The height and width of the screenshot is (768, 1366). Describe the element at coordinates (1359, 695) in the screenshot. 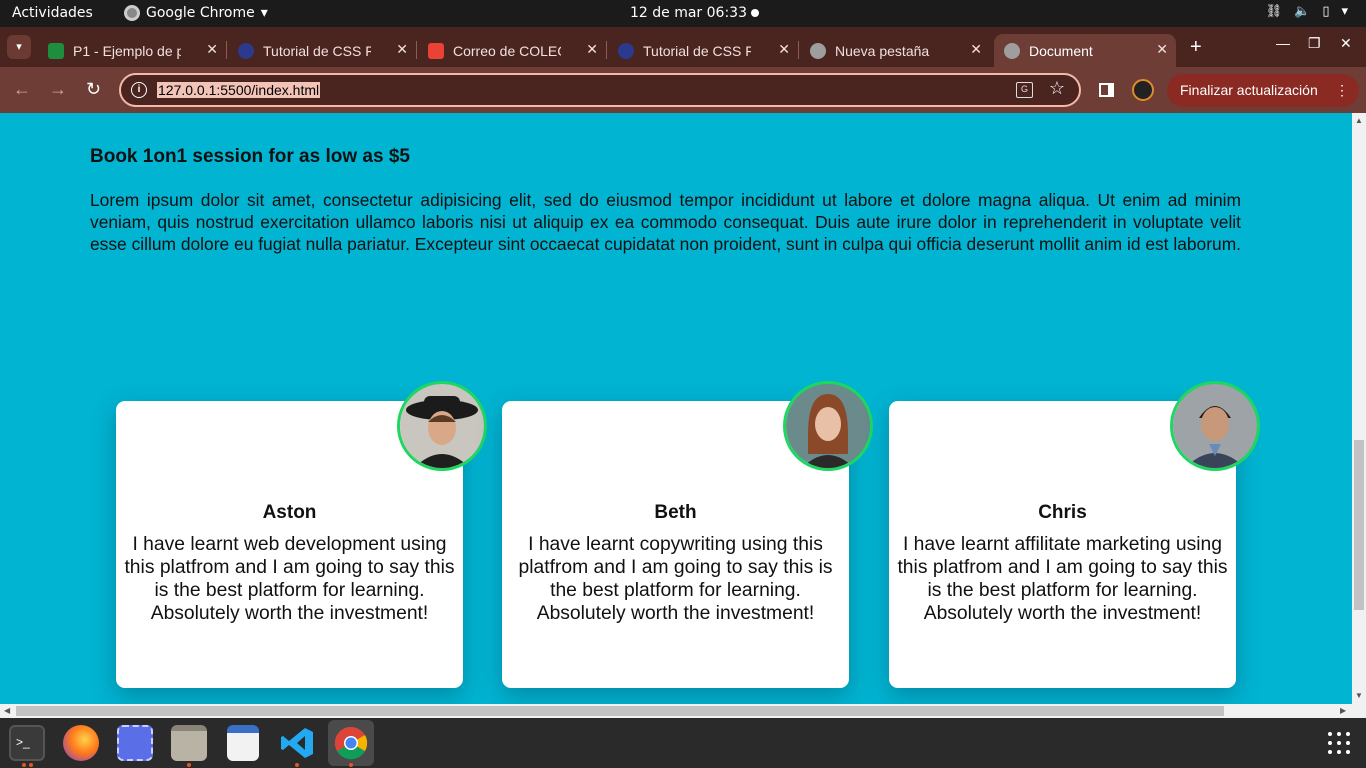

I see `scroll-down-icon: ▼` at that location.